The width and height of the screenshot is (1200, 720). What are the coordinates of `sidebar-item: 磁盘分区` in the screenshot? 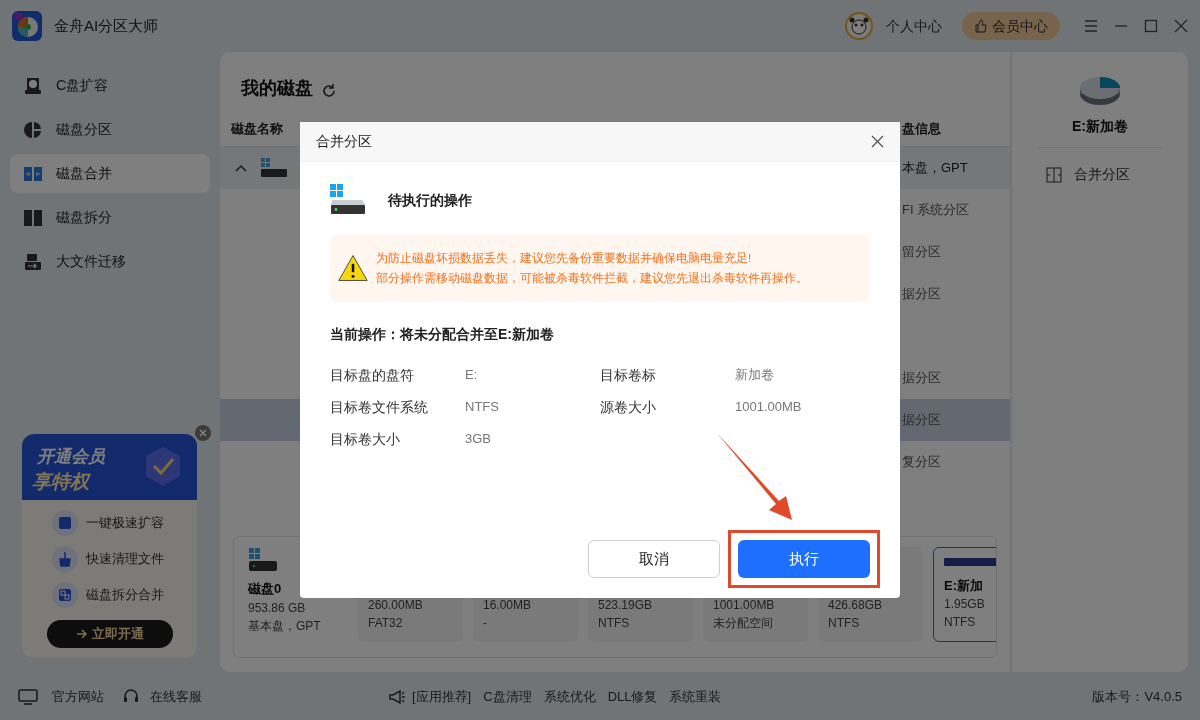 It's located at (110, 129).